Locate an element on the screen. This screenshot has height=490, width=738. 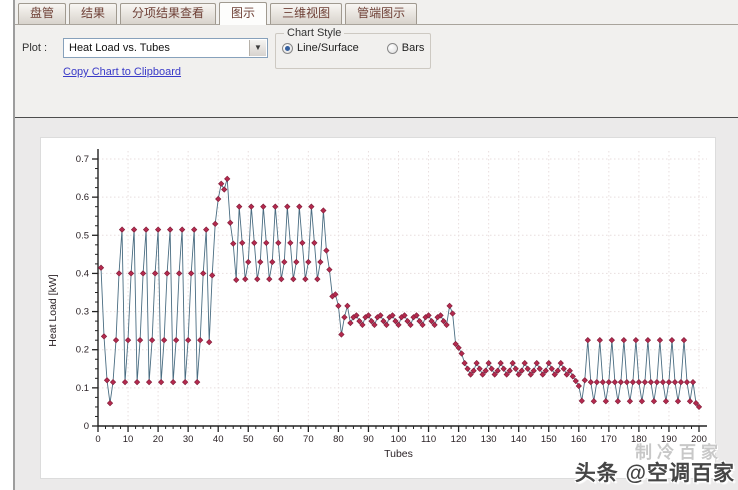
radio-line-surface-label: Line/Surface is located at coordinates (328, 48).